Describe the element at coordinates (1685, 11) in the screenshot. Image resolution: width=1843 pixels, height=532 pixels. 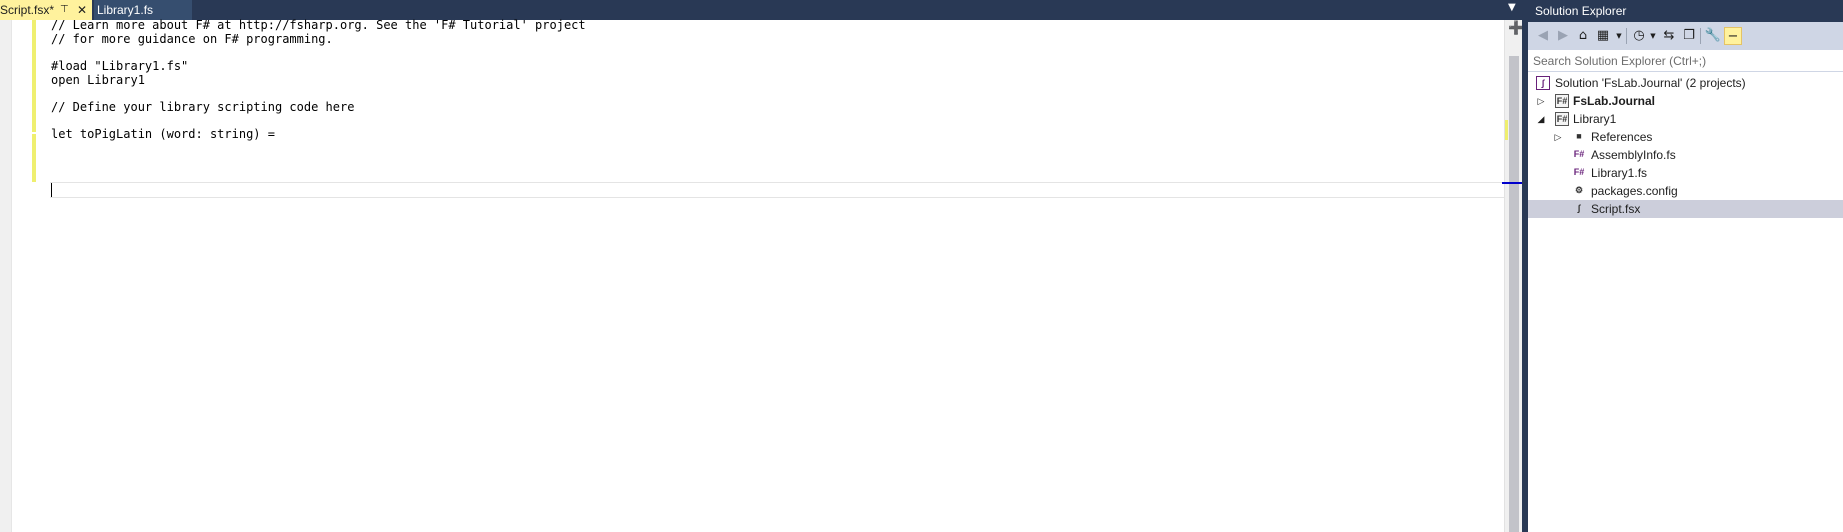
I see `panel-title: Solution Explorer` at that location.